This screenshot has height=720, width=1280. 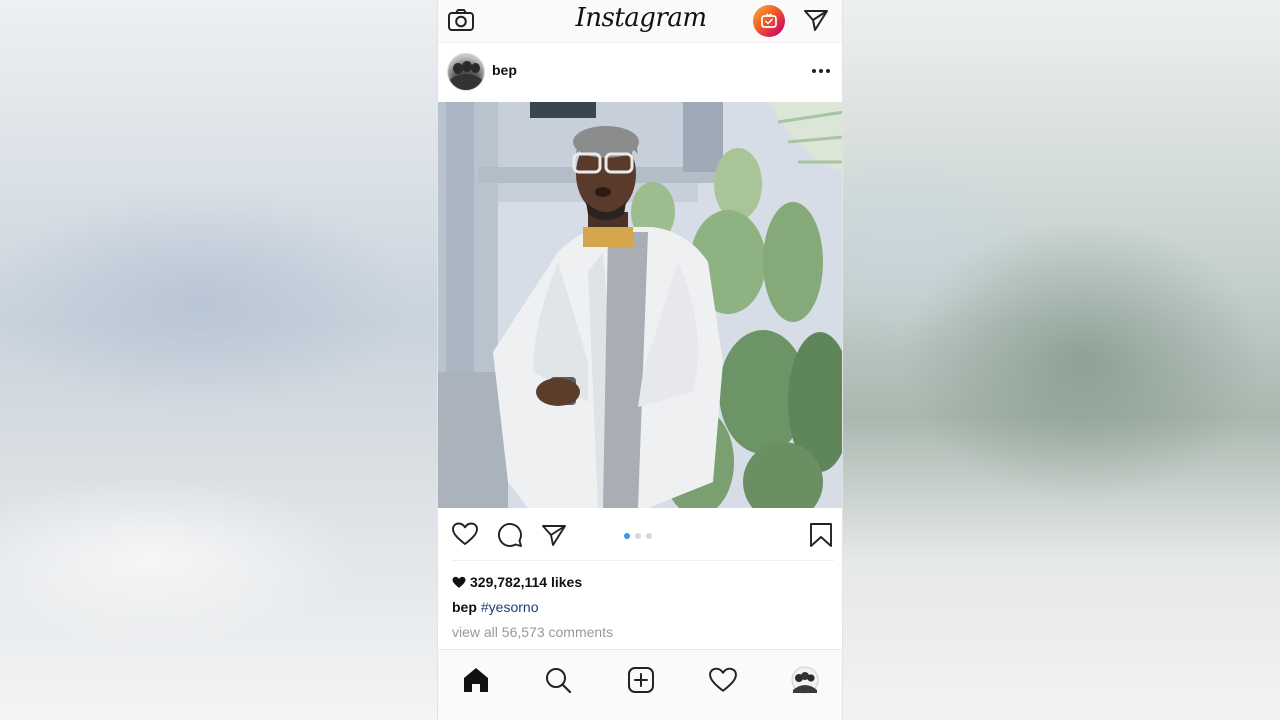 What do you see at coordinates (821, 535) in the screenshot?
I see `save-icon` at bounding box center [821, 535].